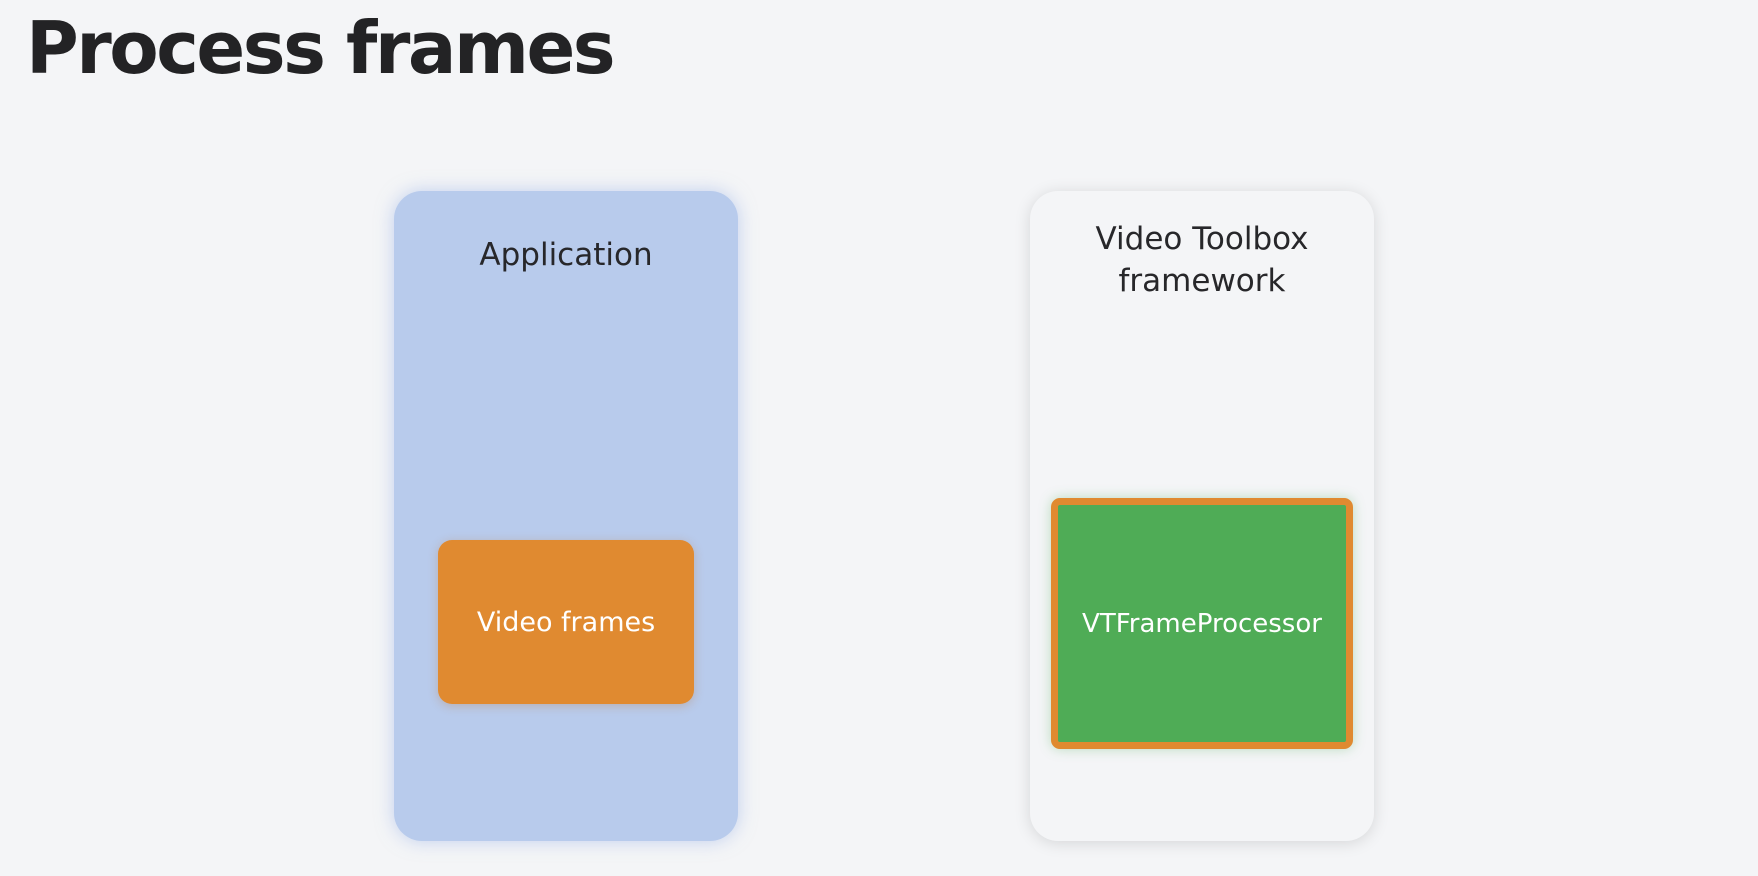  What do you see at coordinates (566, 516) in the screenshot?
I see `application-panel: Application` at bounding box center [566, 516].